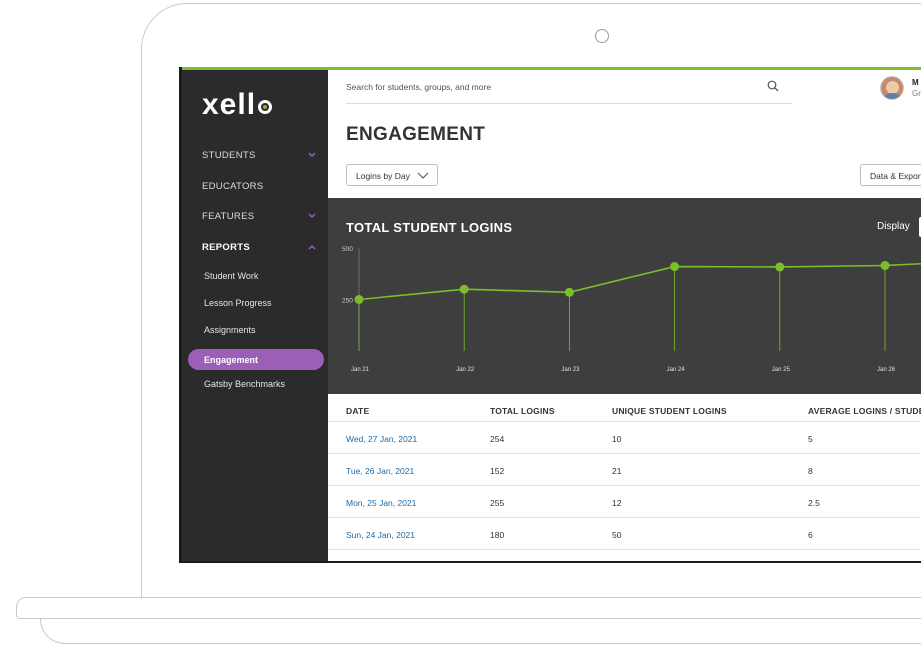 The width and height of the screenshot is (921, 646). What do you see at coordinates (639, 281) in the screenshot?
I see `series-line` at bounding box center [639, 281].